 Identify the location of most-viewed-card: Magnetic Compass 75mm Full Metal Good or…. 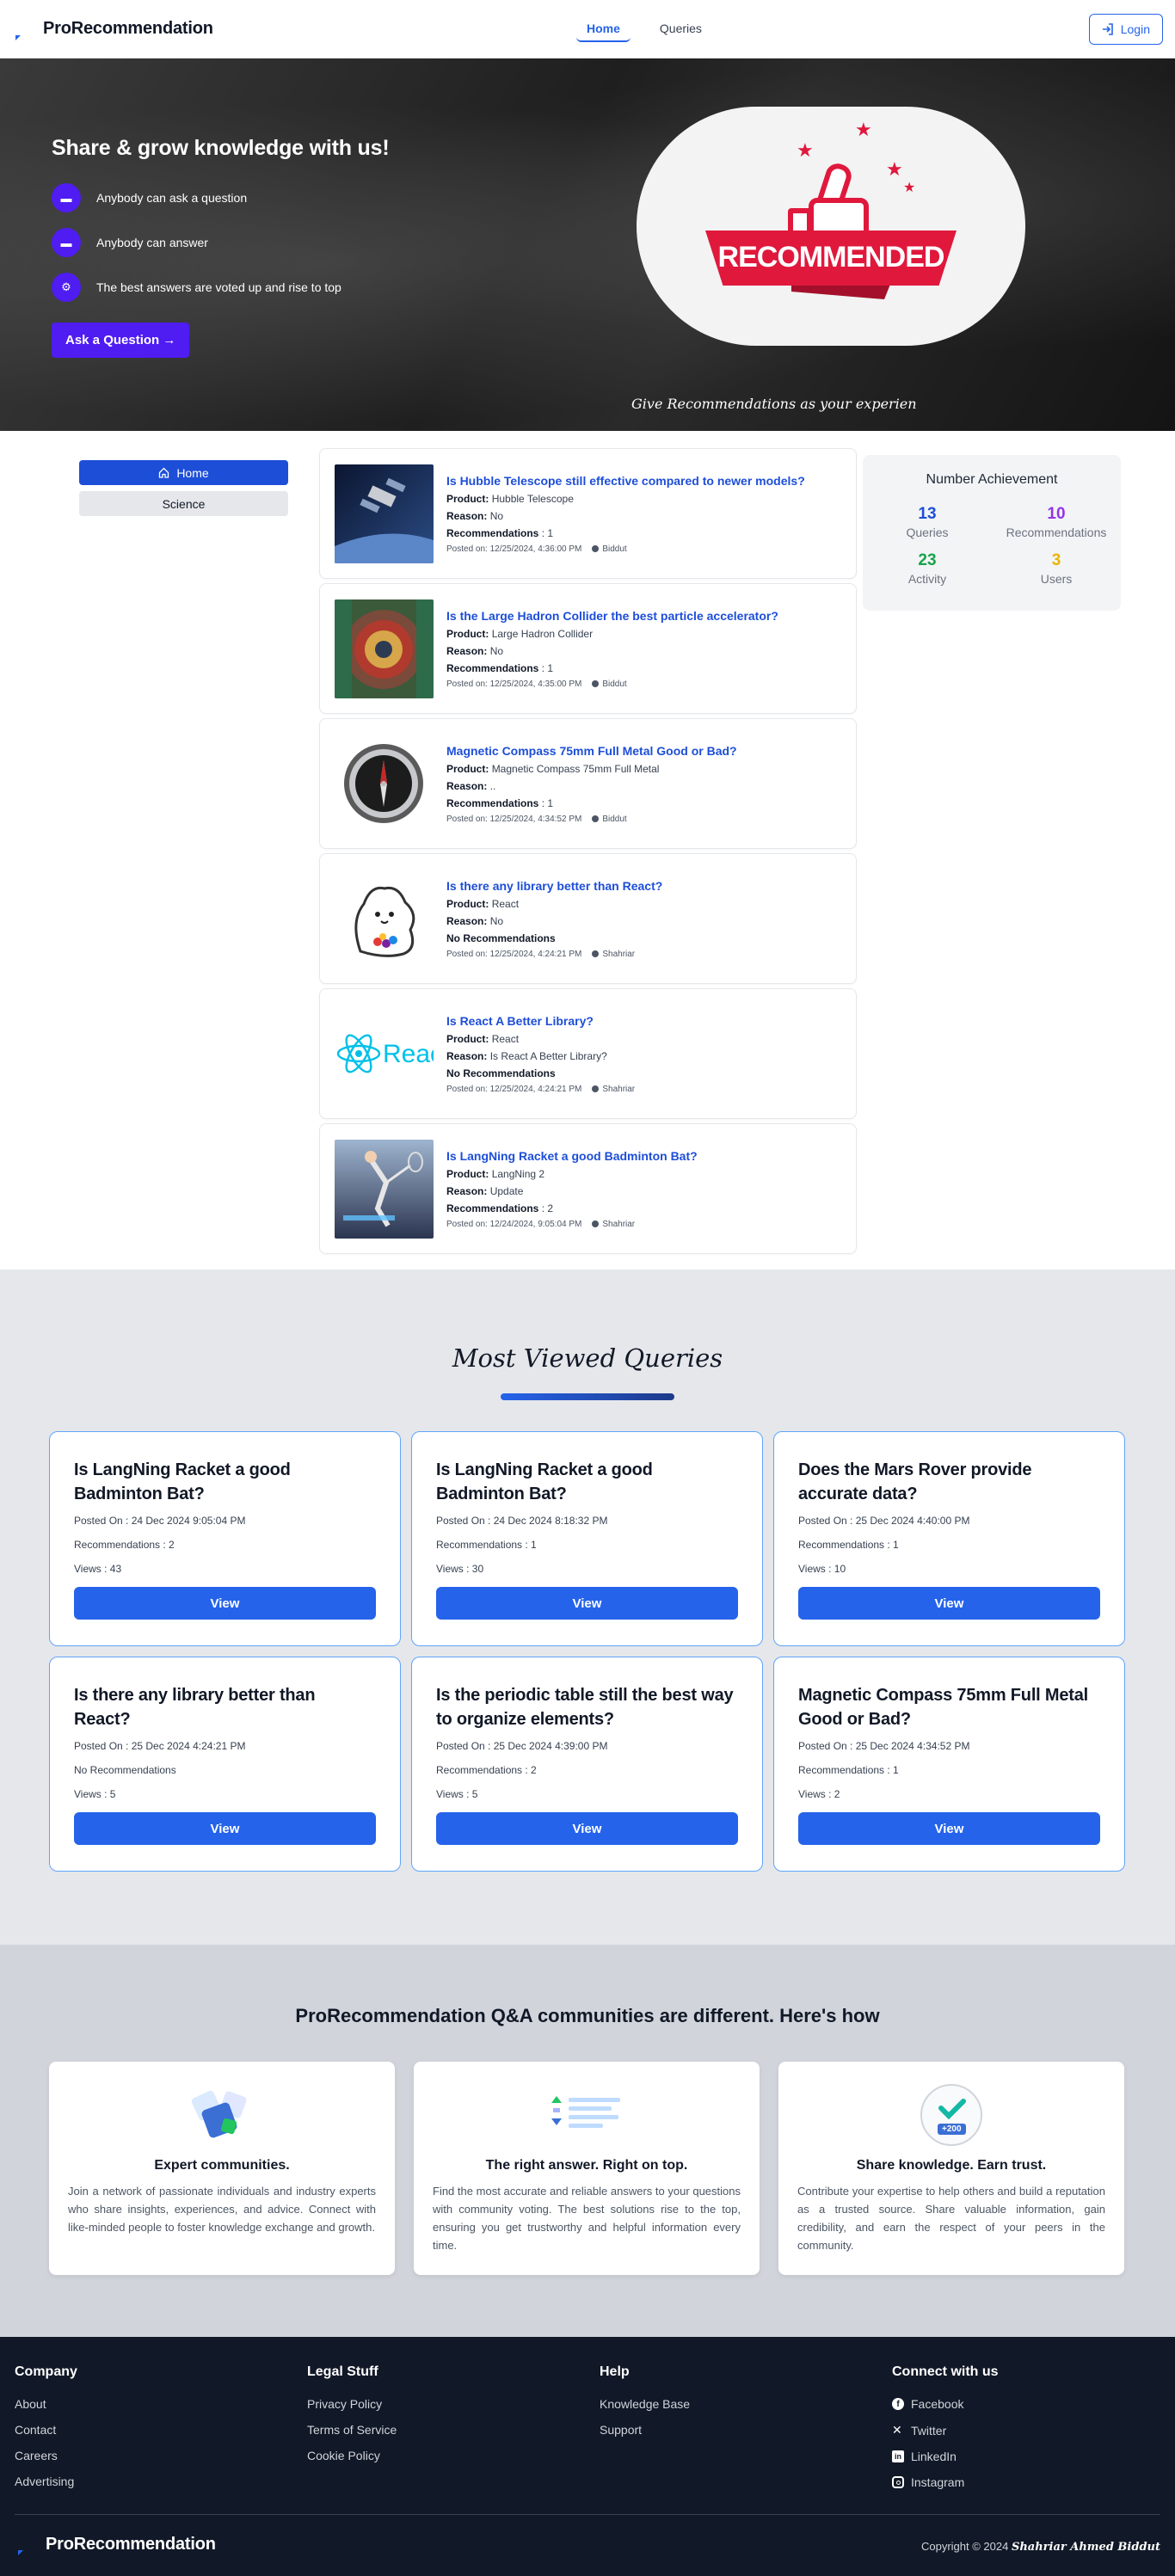
(949, 1764).